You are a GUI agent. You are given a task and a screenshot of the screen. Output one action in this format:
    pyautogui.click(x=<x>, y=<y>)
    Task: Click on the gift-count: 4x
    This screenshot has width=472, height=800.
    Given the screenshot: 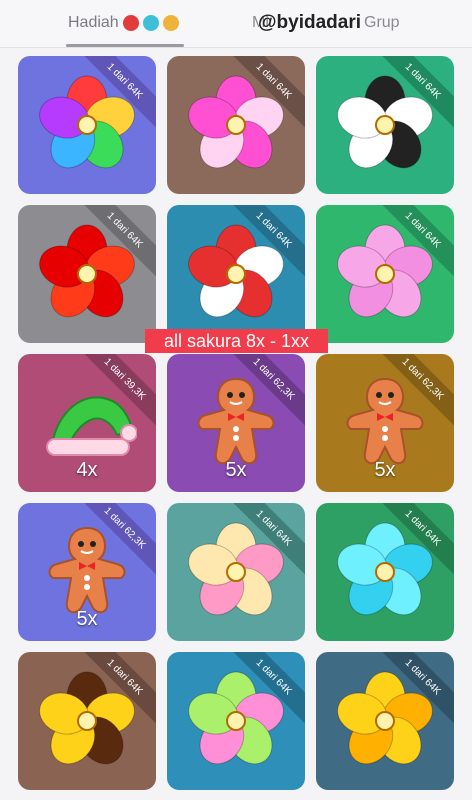 What is the action you would take?
    pyautogui.click(x=87, y=470)
    